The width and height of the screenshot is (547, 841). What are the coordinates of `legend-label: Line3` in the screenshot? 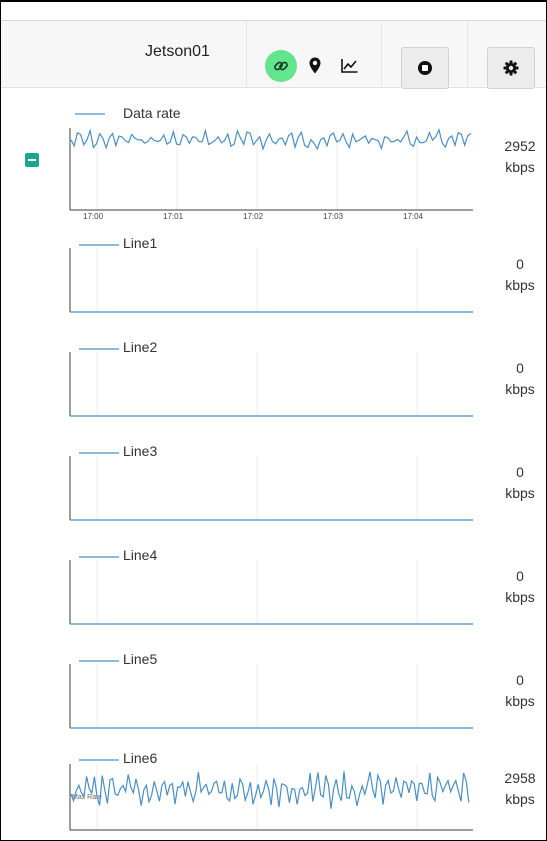 It's located at (140, 451).